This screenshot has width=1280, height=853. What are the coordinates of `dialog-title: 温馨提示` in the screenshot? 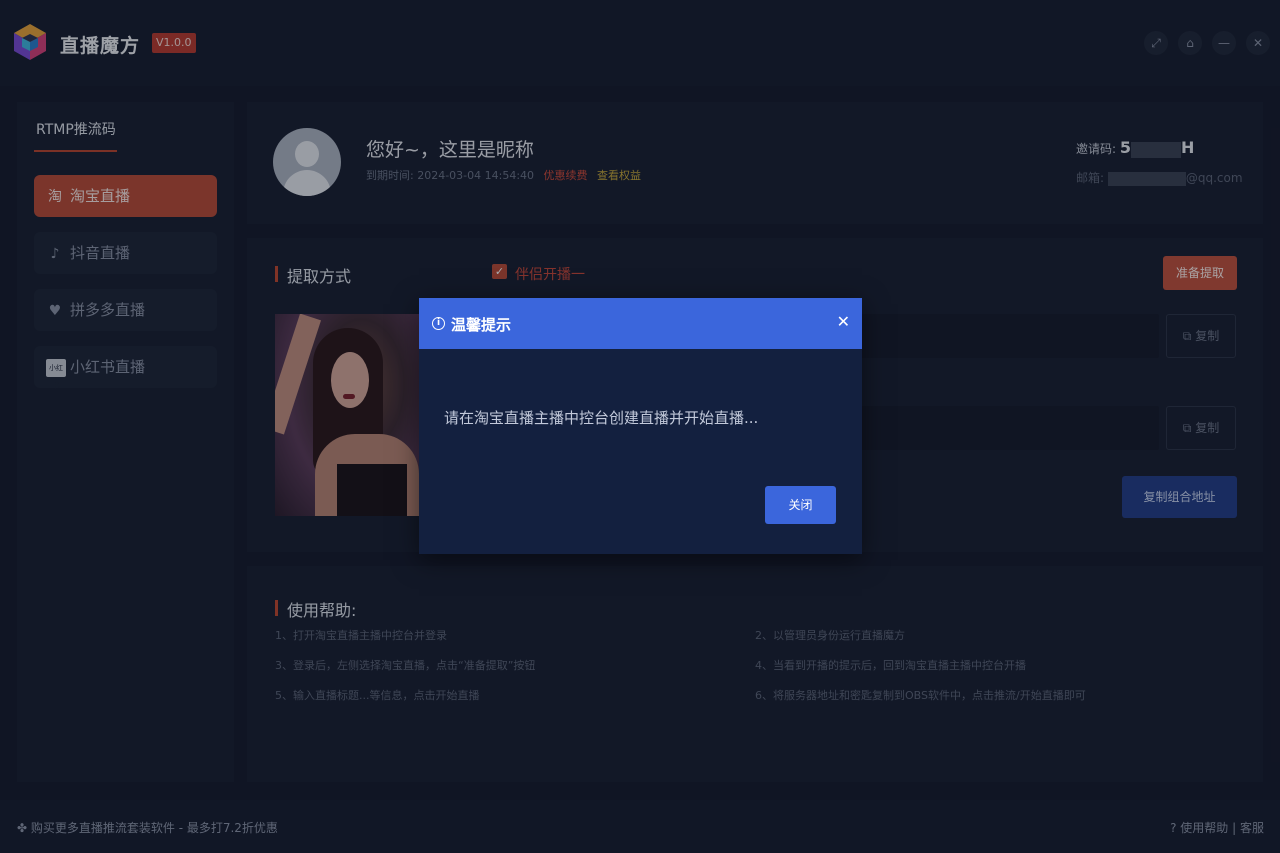 It's located at (481, 325).